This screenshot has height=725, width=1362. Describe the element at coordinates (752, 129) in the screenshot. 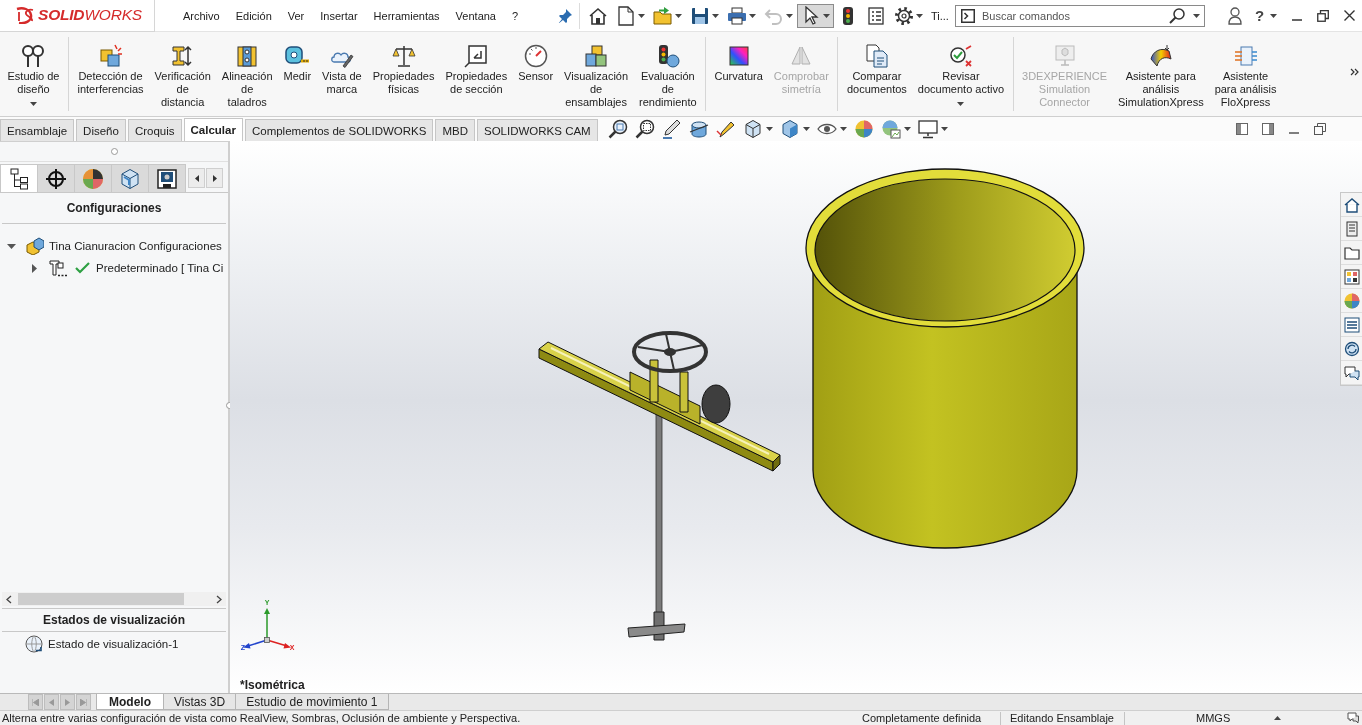

I see `cube-icon` at that location.